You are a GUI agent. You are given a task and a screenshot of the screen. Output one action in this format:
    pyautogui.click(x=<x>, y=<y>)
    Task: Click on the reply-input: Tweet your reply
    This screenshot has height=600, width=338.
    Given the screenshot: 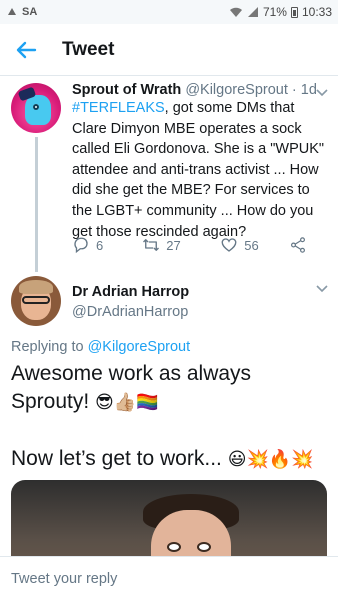 What is the action you would take?
    pyautogui.click(x=64, y=579)
    